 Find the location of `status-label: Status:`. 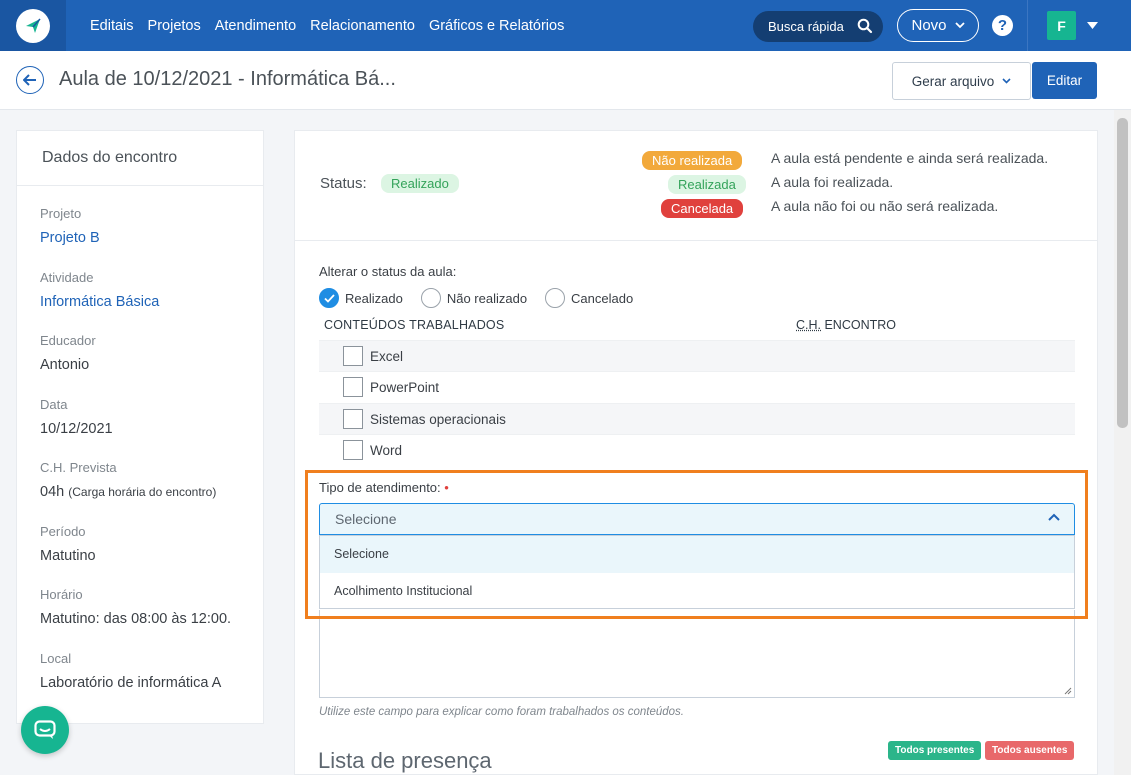

status-label: Status: is located at coordinates (343, 183).